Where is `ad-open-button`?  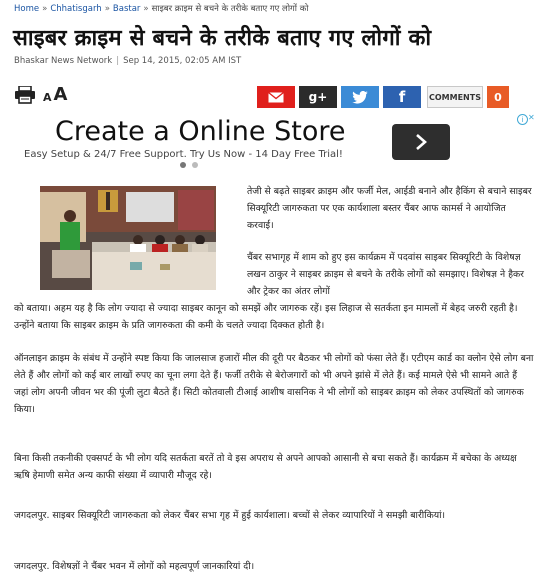
ad-open-button is located at coordinates (421, 142).